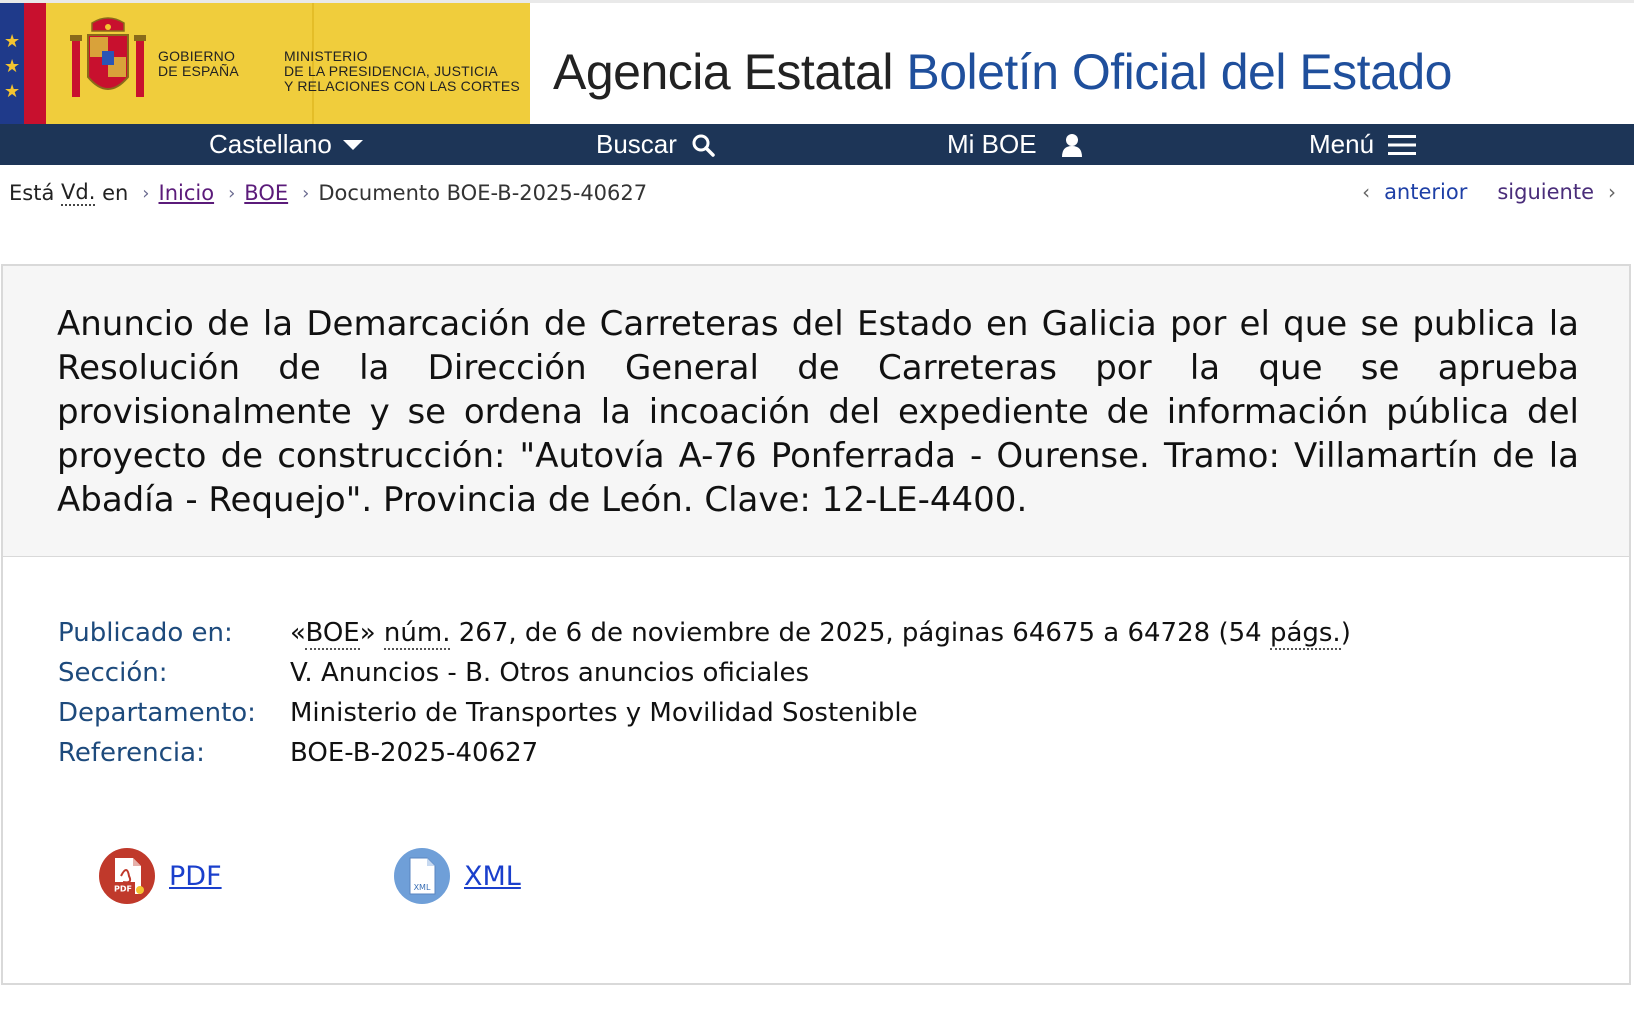  Describe the element at coordinates (1342, 144) in the screenshot. I see `menu-label: Menú` at that location.